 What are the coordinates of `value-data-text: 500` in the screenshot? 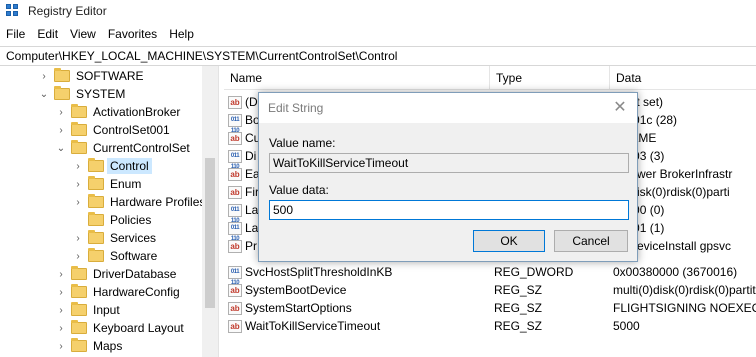 It's located at (283, 210).